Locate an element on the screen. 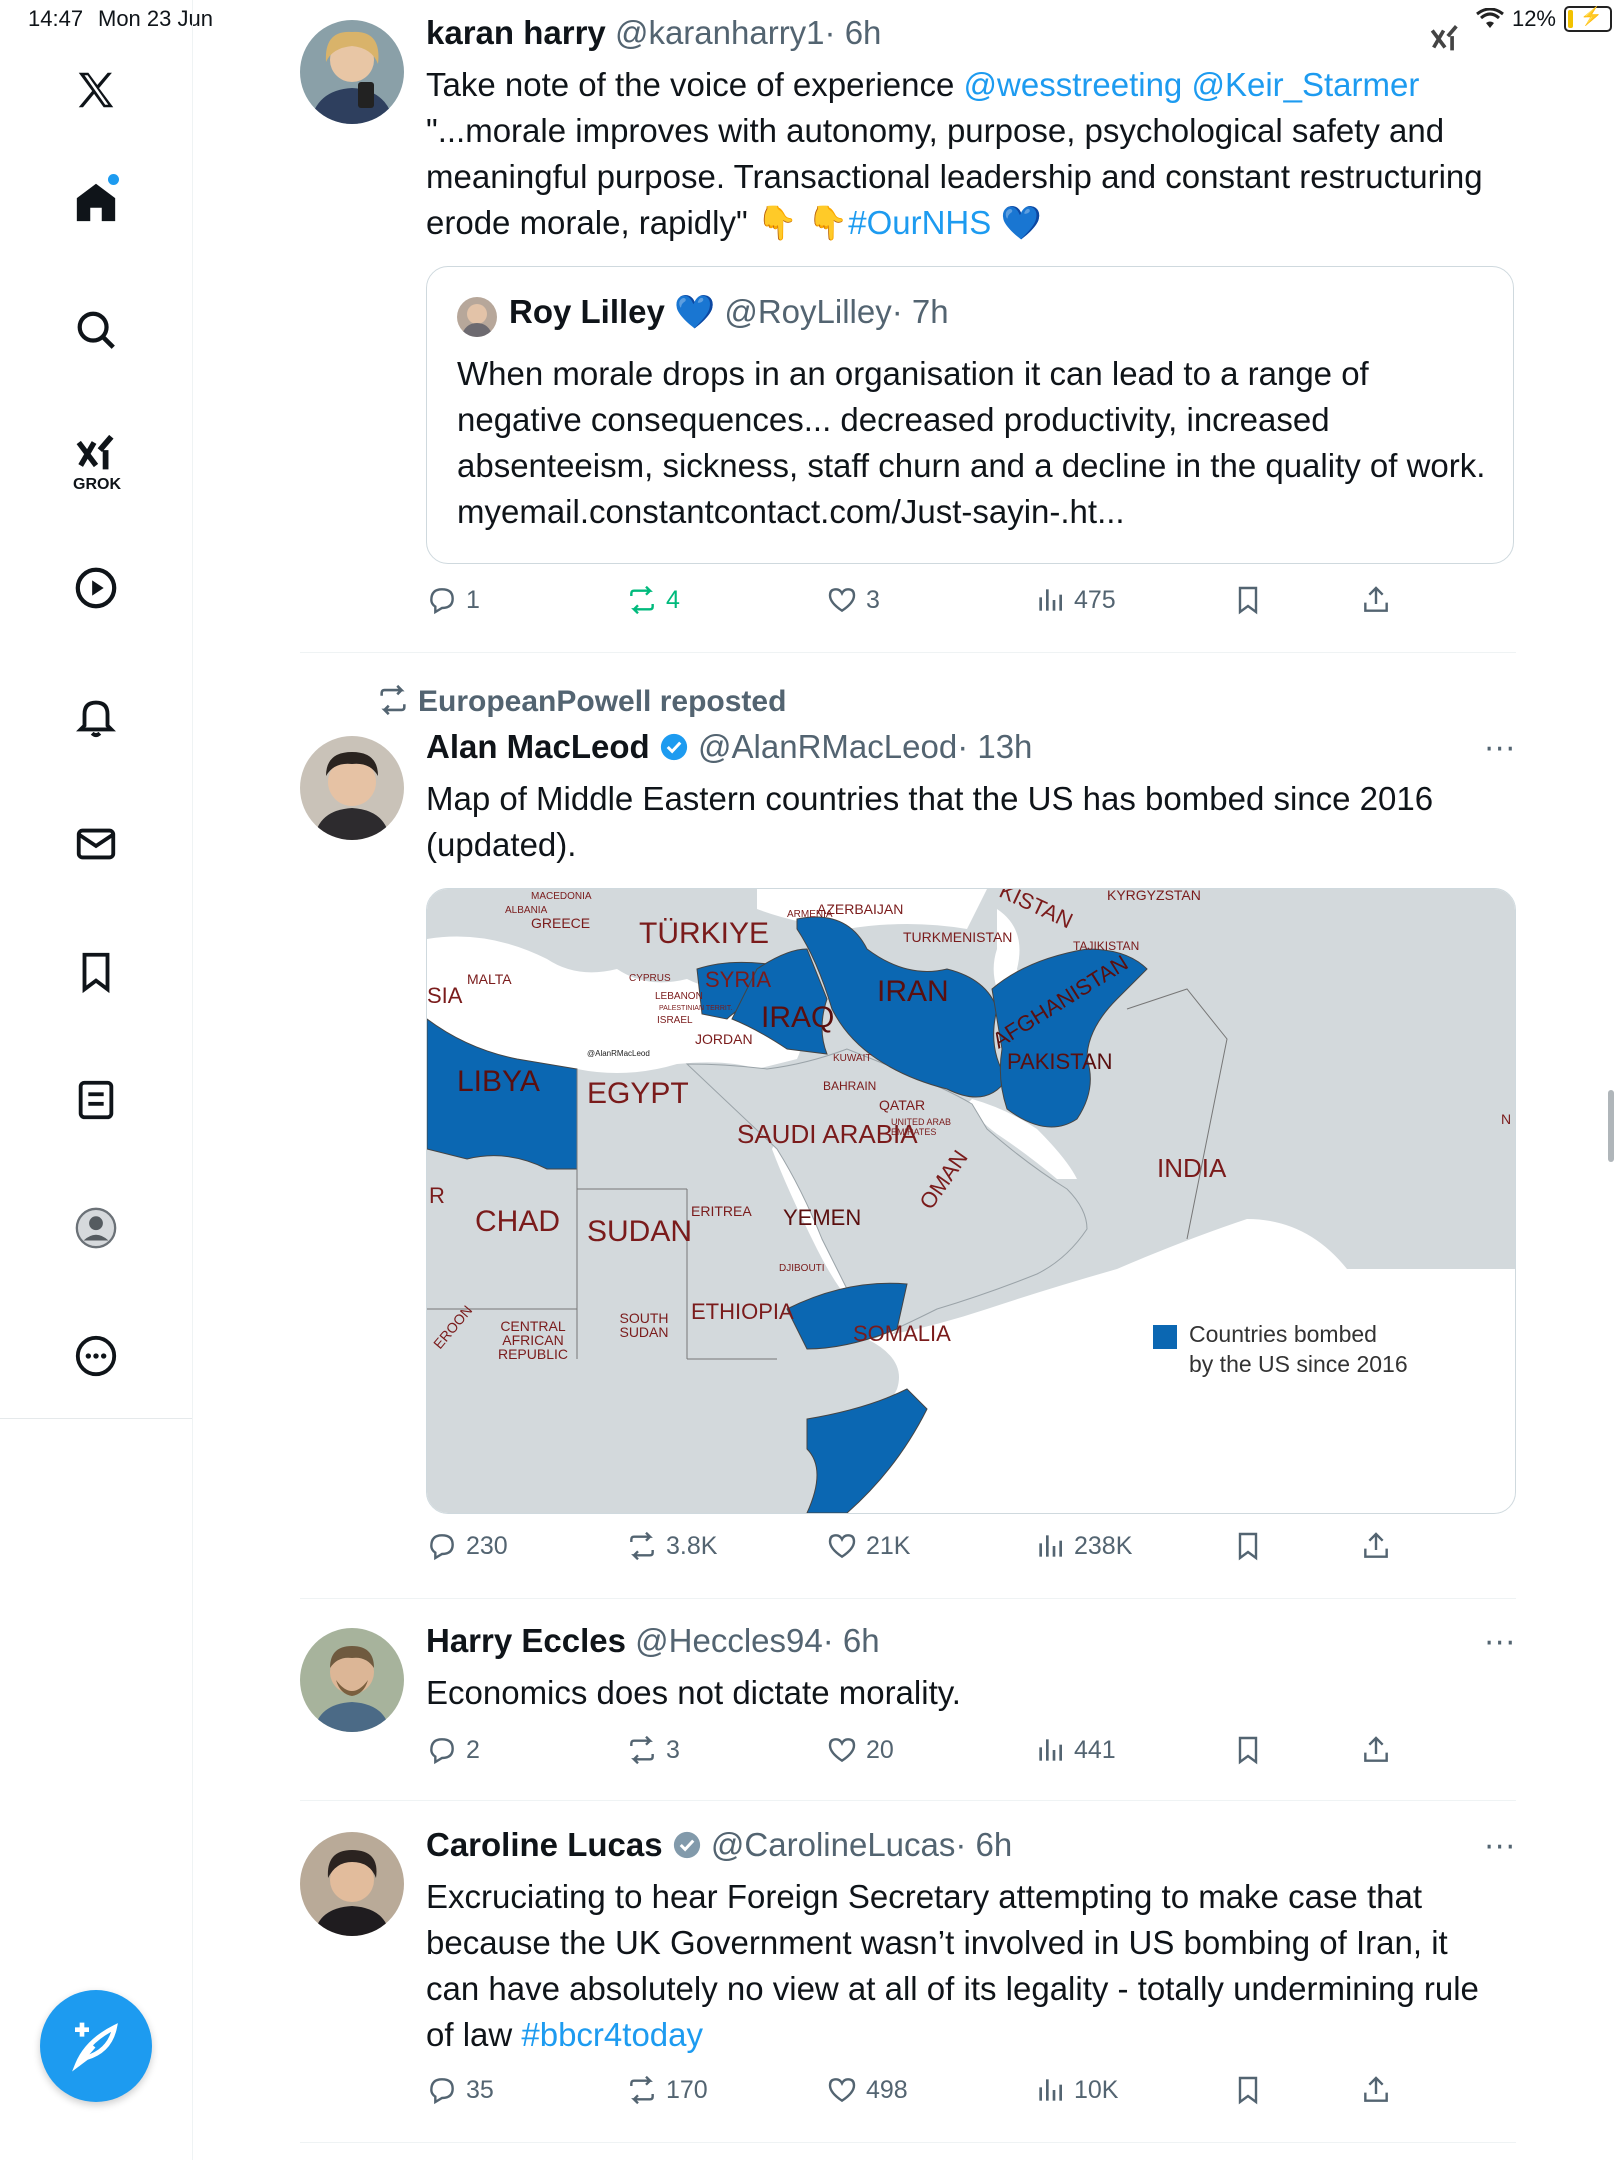 Image resolution: width=1620 pixels, height=2160 pixels. map-label: DJIBOUTI is located at coordinates (802, 1268).